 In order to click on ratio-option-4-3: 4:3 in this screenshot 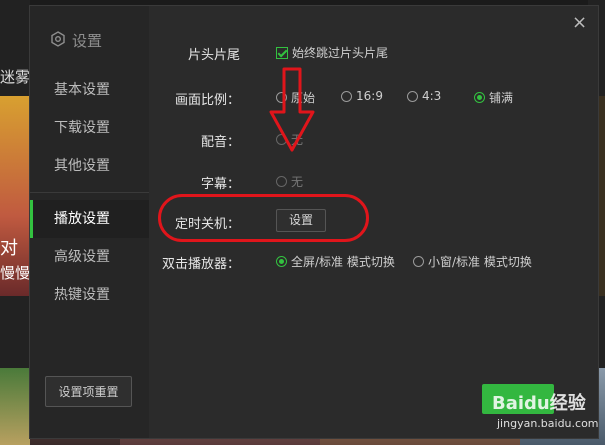, I will do `click(424, 96)`.